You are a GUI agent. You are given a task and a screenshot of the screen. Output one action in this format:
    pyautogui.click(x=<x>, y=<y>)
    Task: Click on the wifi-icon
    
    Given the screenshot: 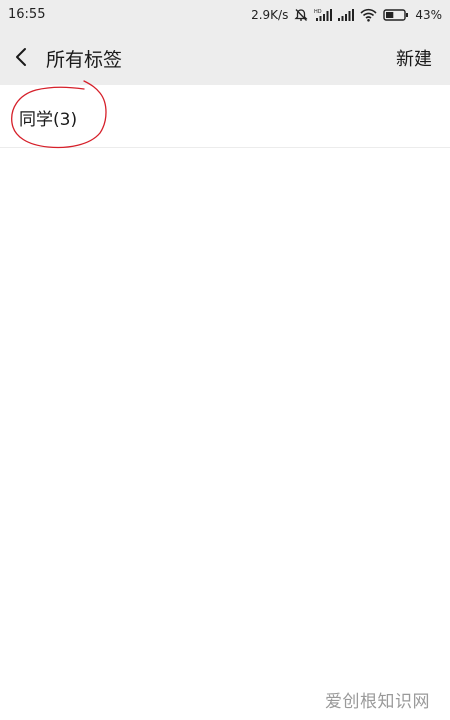 What is the action you would take?
    pyautogui.click(x=368, y=15)
    